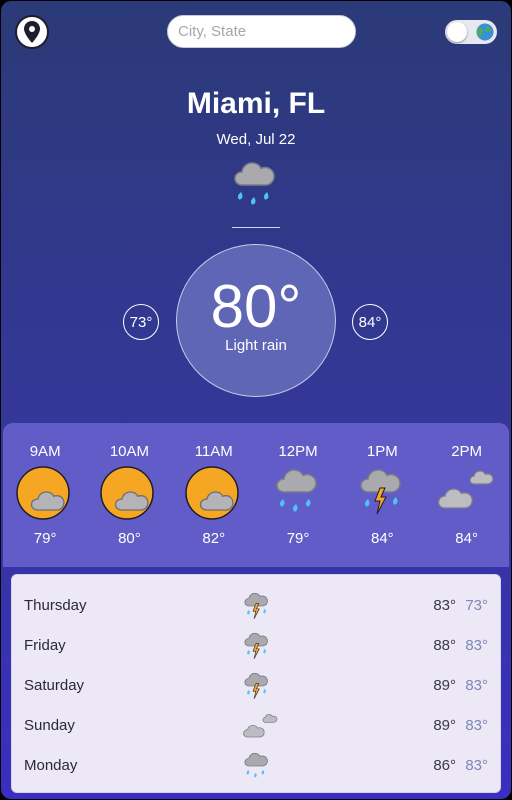  I want to click on city-search-input, so click(261, 31).